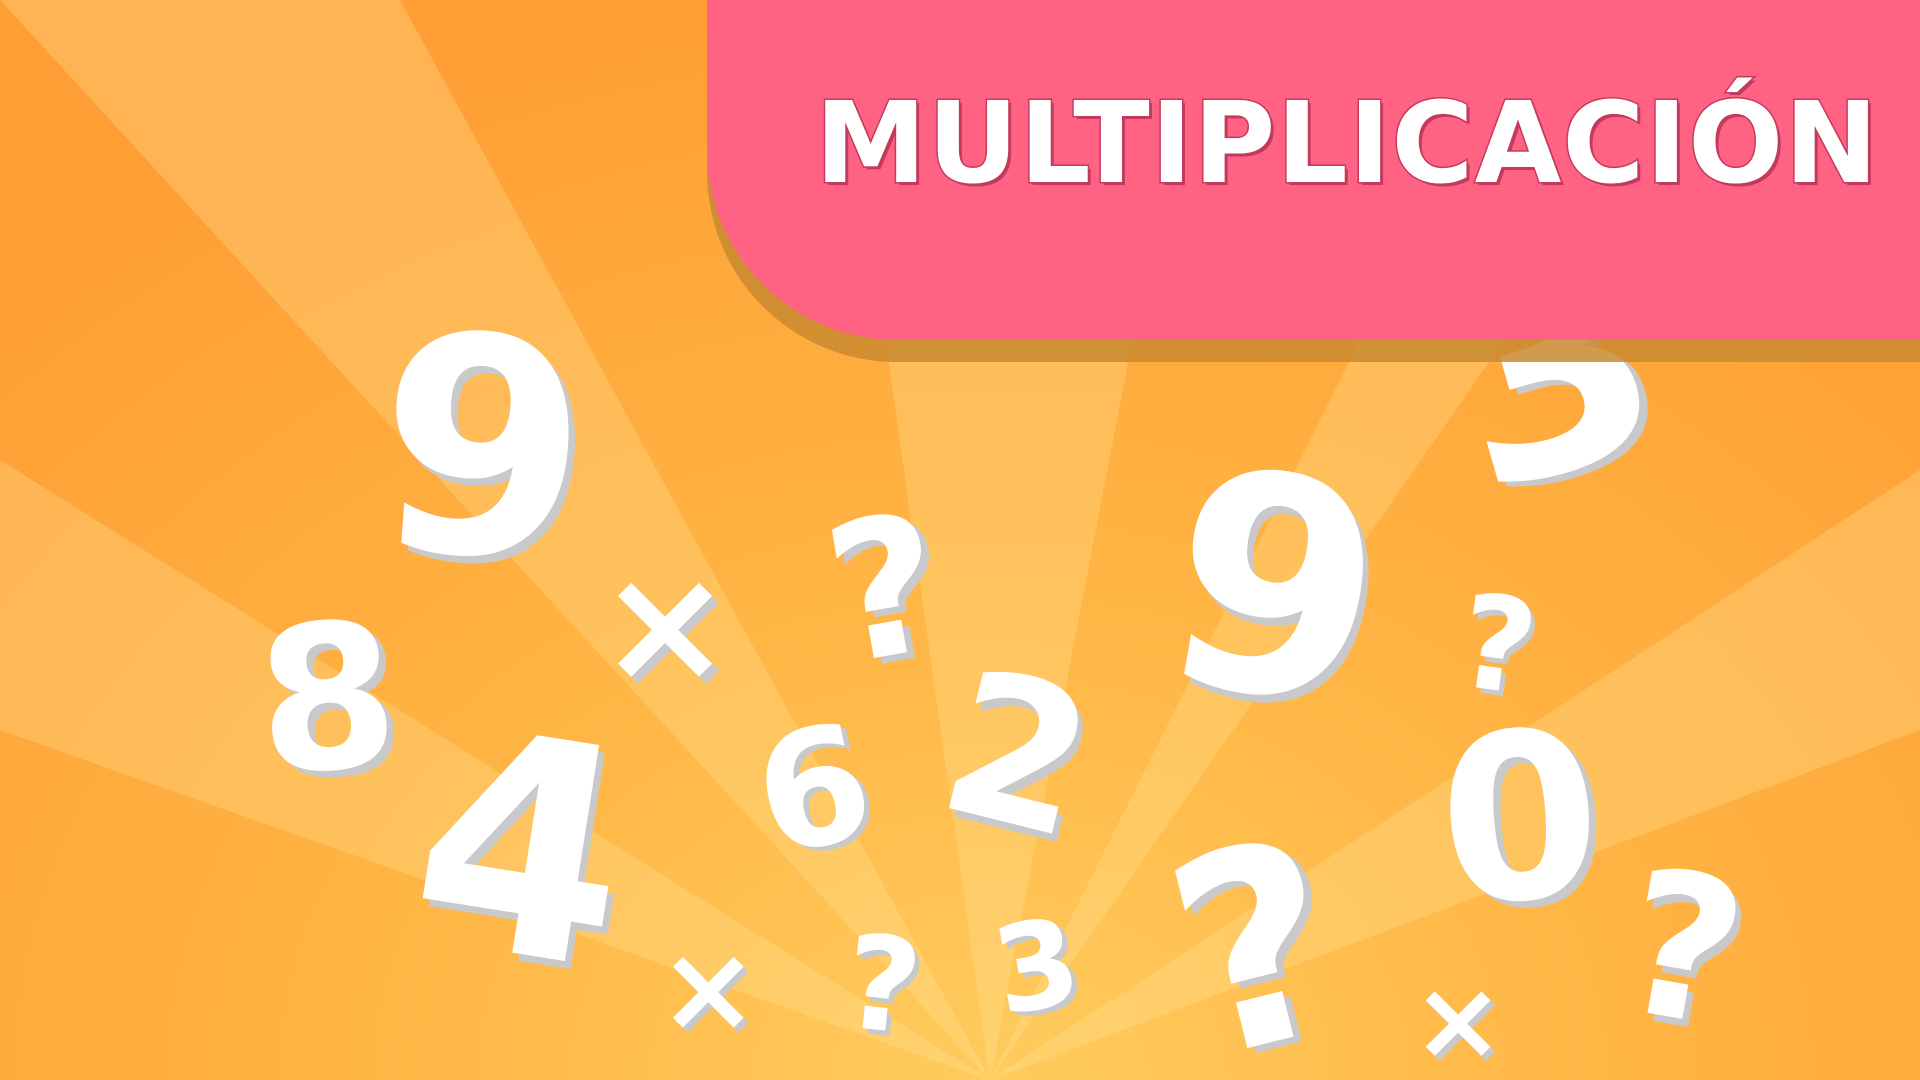 The width and height of the screenshot is (1920, 1080). Describe the element at coordinates (665, 624) in the screenshot. I see `times-symbol-upper: ×` at that location.